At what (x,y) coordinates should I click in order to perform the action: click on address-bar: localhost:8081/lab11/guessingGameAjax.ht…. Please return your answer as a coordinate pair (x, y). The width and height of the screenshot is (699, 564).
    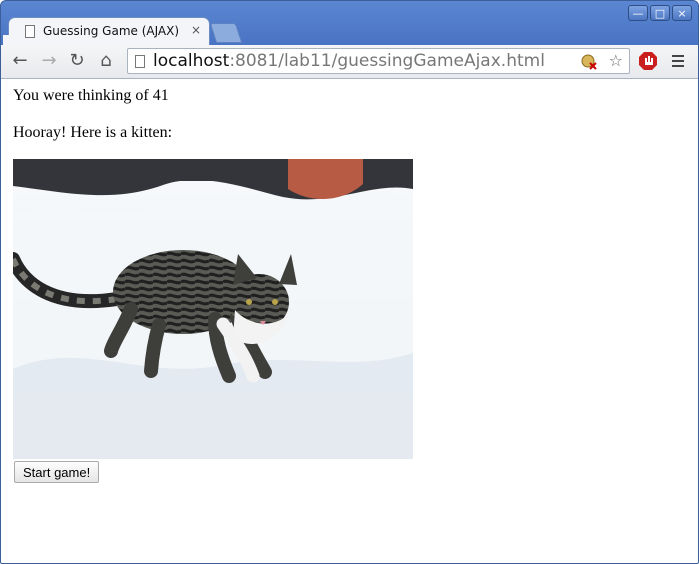
    Looking at the image, I should click on (378, 61).